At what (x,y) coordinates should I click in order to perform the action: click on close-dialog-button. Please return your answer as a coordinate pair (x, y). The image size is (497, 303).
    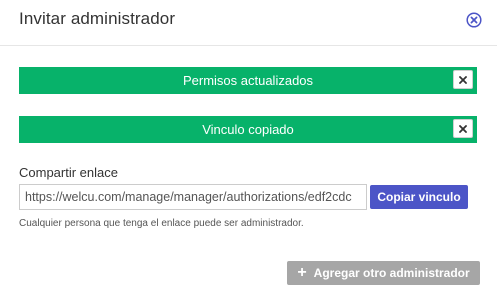
    Looking at the image, I should click on (474, 20).